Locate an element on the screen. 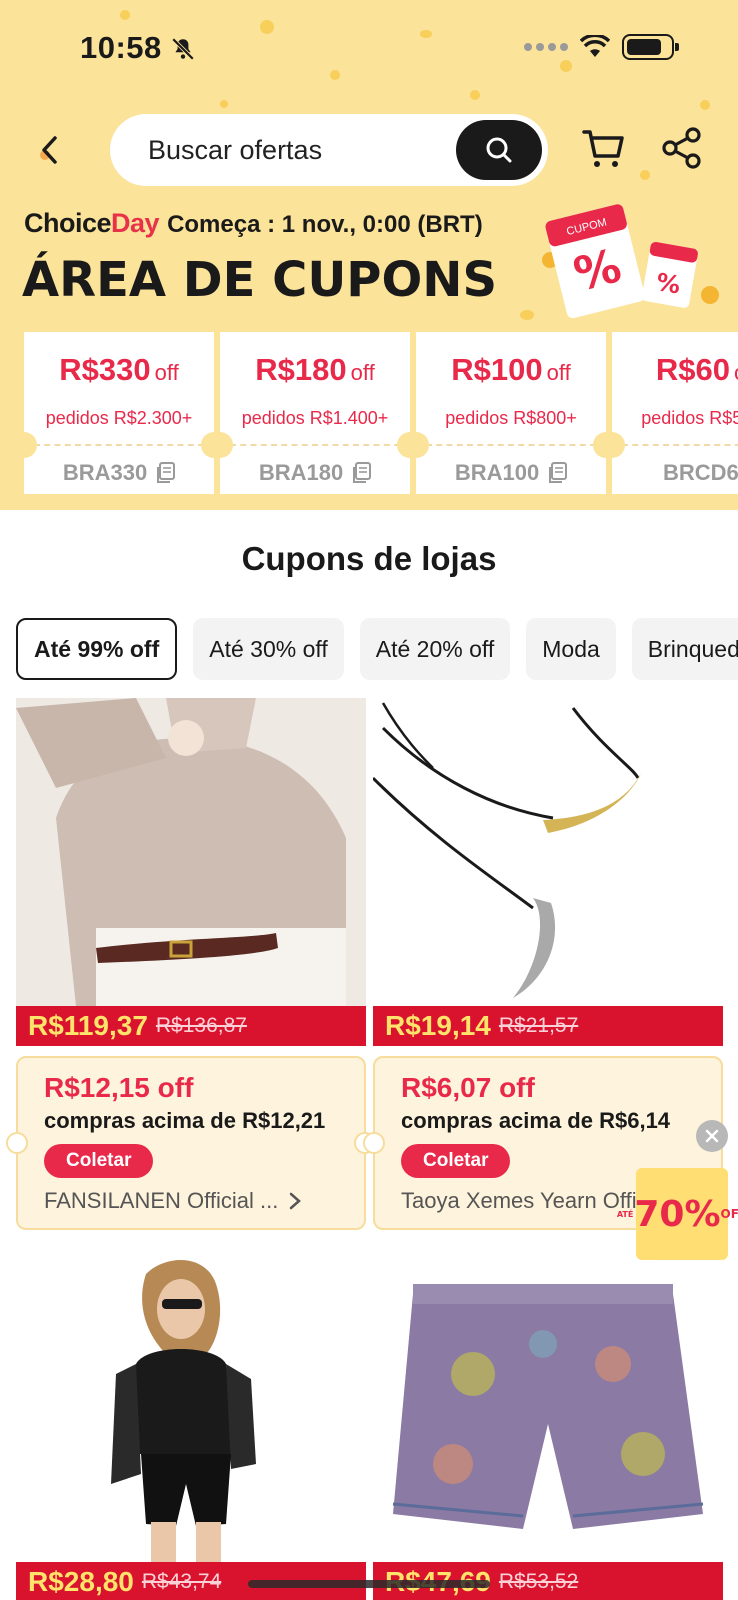 Image resolution: width=738 pixels, height=1600 pixels. coupon-amount: R$60 is located at coordinates (693, 369).